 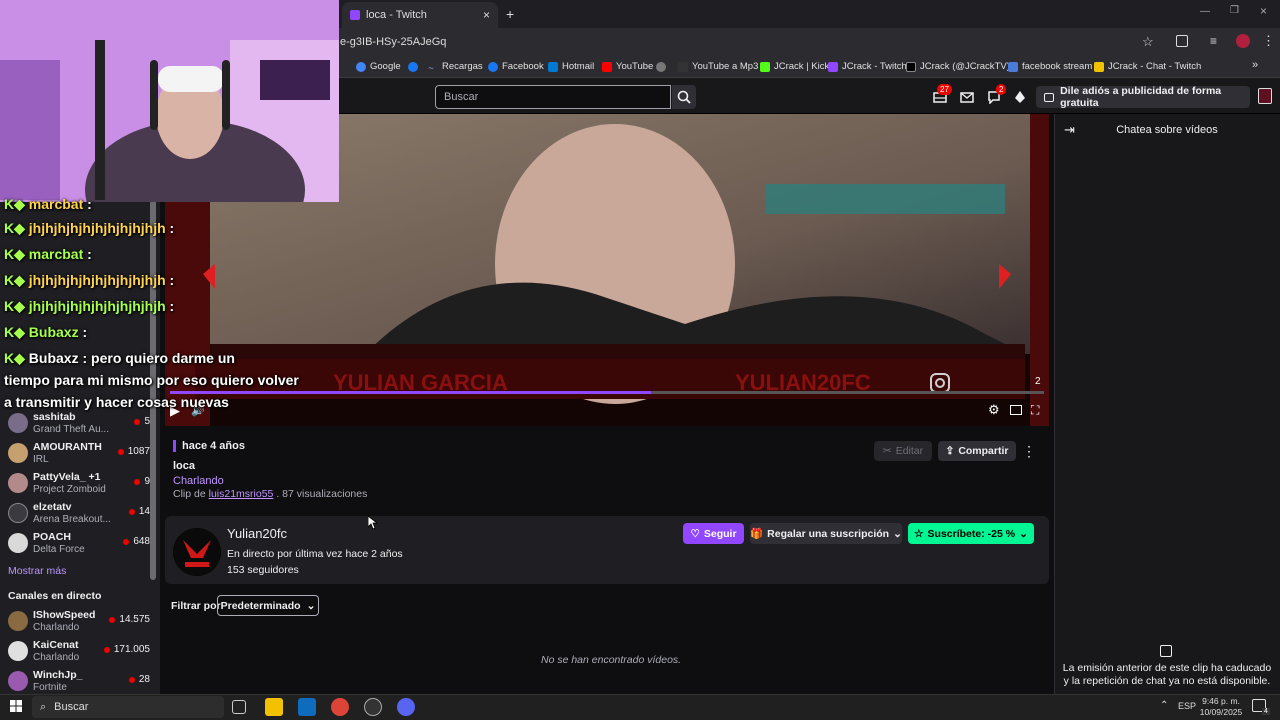 What do you see at coordinates (919, 533) in the screenshot?
I see `star-icon: ☆` at bounding box center [919, 533].